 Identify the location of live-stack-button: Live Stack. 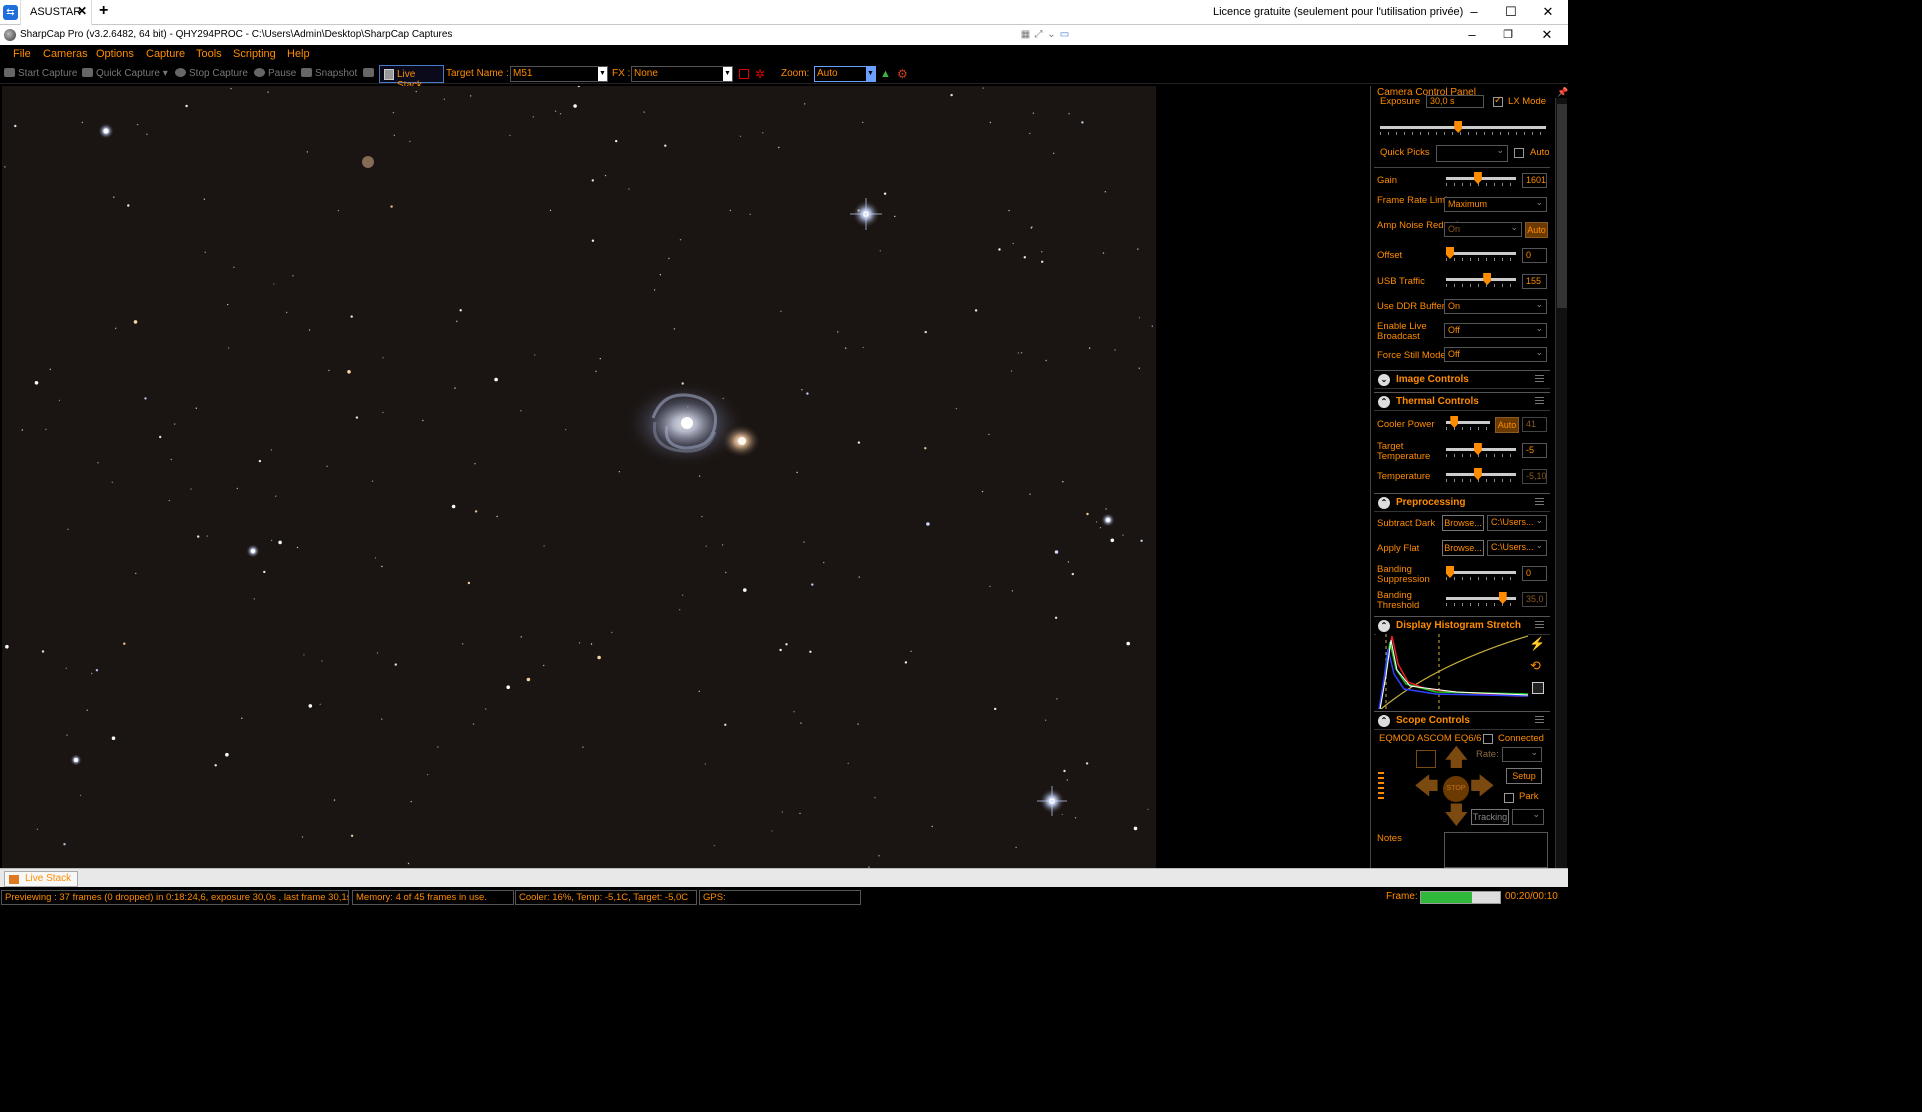
(411, 78).